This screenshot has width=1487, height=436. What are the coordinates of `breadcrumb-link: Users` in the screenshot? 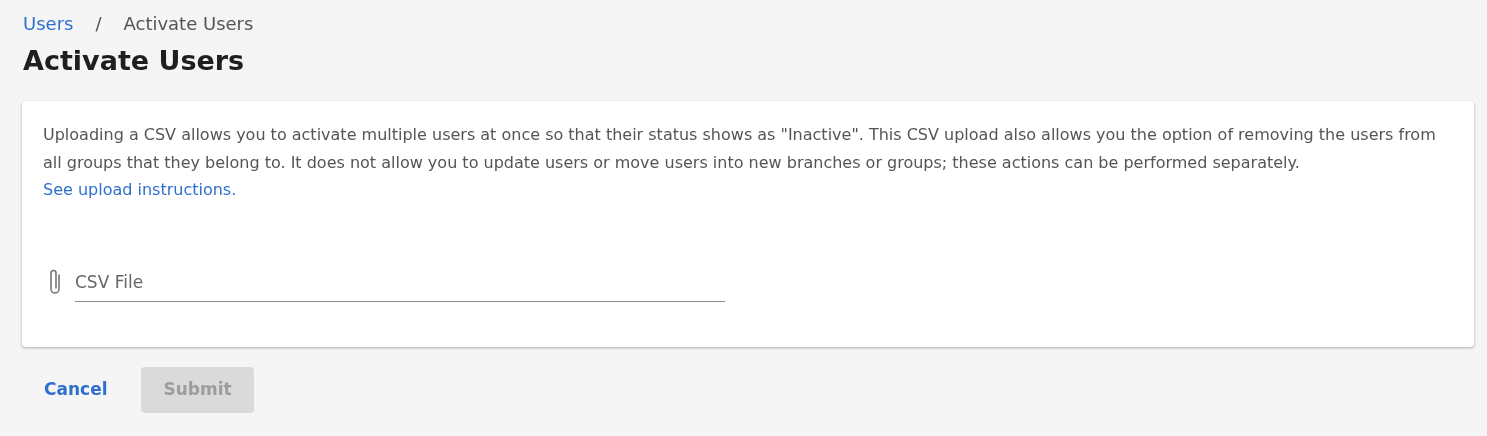 It's located at (48, 23).